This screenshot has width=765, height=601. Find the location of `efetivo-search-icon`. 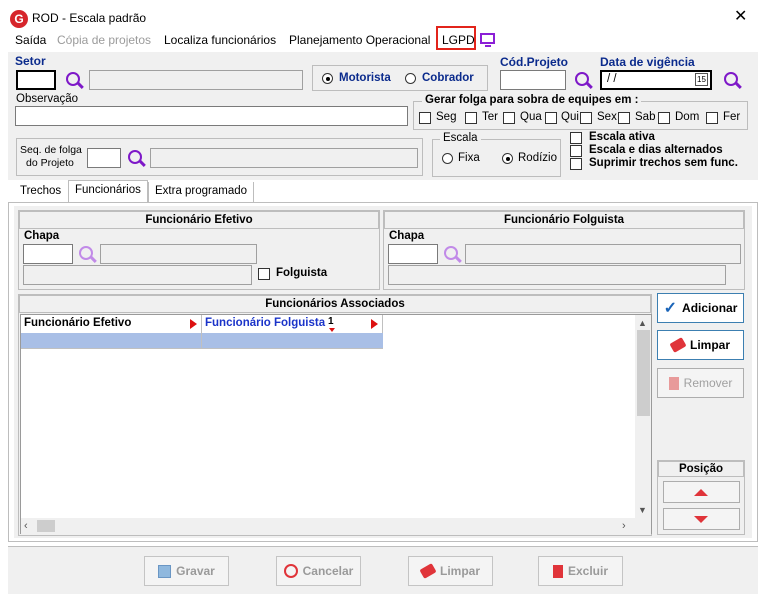

efetivo-search-icon is located at coordinates (86, 253).